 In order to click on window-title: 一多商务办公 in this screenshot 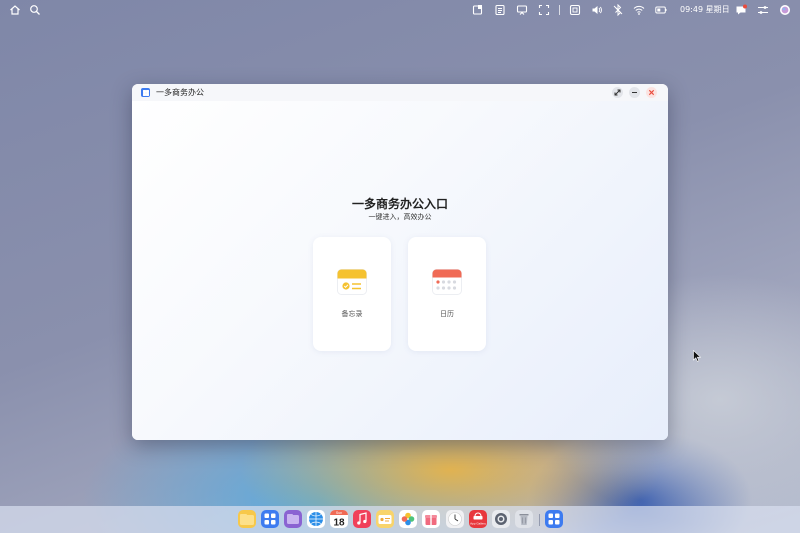, I will do `click(180, 92)`.